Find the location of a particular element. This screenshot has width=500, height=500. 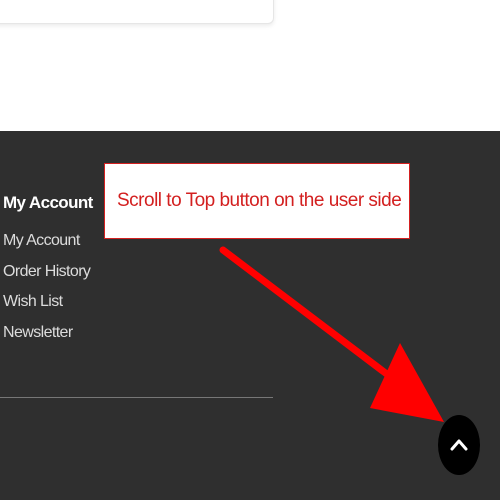

footer-link-item: Order History is located at coordinates (48, 277).